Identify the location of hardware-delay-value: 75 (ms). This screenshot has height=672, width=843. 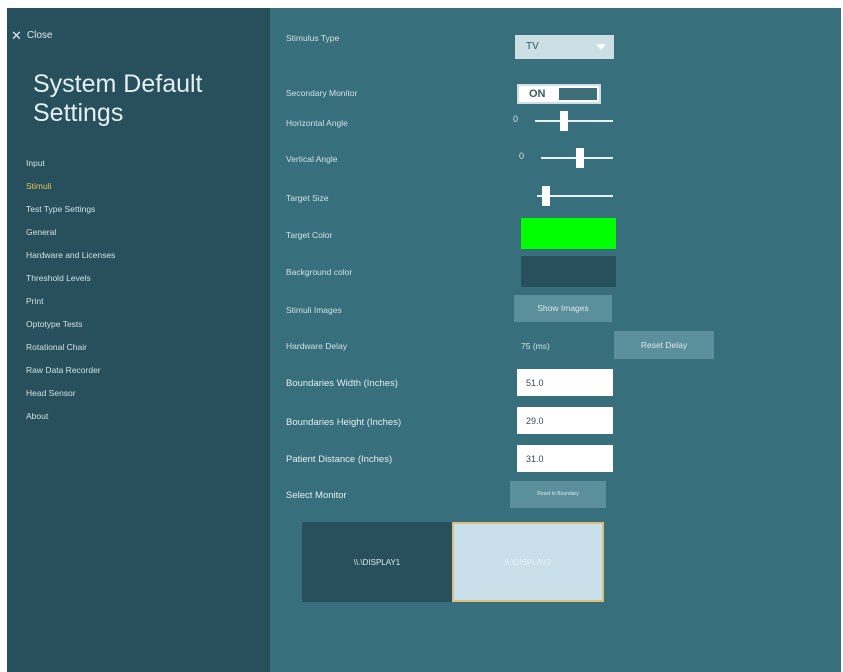
(535, 346).